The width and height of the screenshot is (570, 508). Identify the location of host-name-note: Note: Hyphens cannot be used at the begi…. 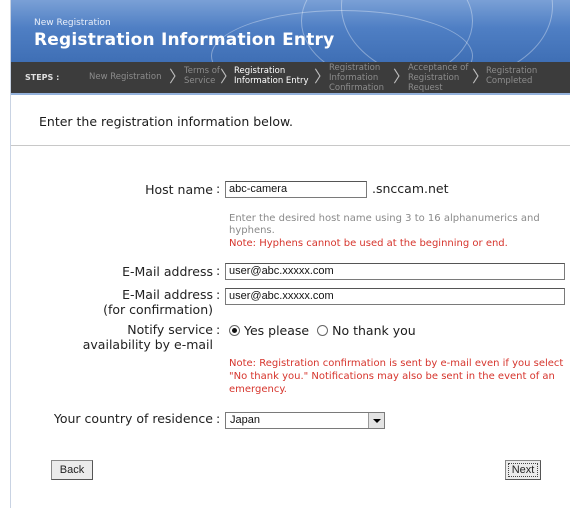
(368, 243).